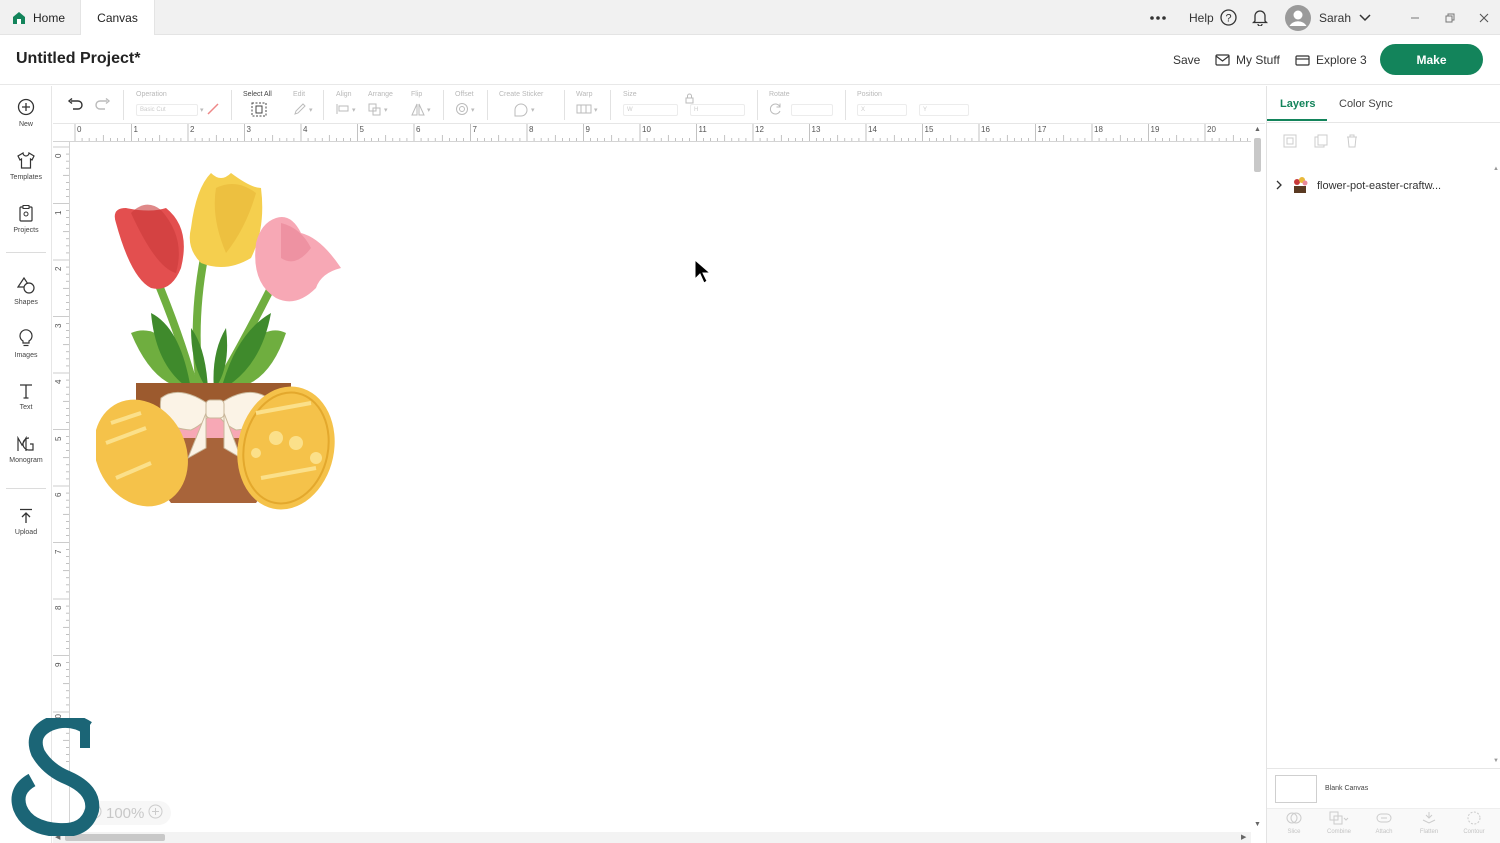  Describe the element at coordinates (426, 105) in the screenshot. I see `flip-button: Flip ▾` at that location.